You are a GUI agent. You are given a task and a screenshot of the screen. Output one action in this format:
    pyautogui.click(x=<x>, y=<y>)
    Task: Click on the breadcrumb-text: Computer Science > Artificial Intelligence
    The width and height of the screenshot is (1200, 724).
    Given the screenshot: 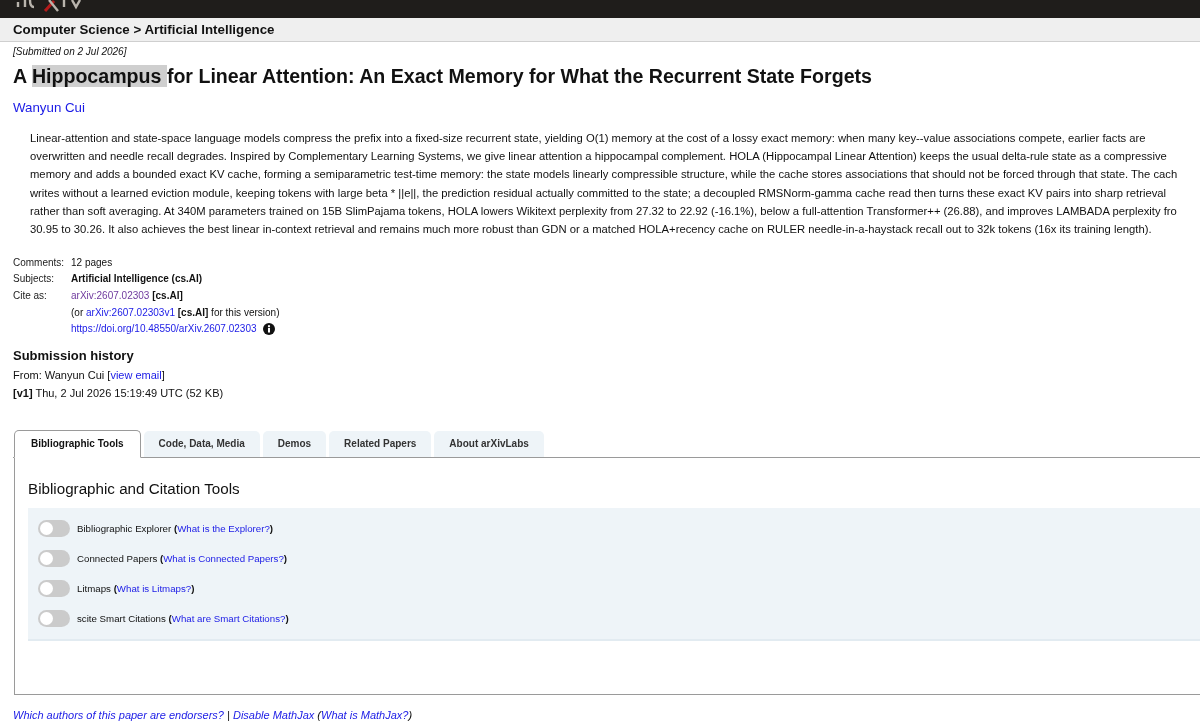 What is the action you would take?
    pyautogui.click(x=144, y=29)
    